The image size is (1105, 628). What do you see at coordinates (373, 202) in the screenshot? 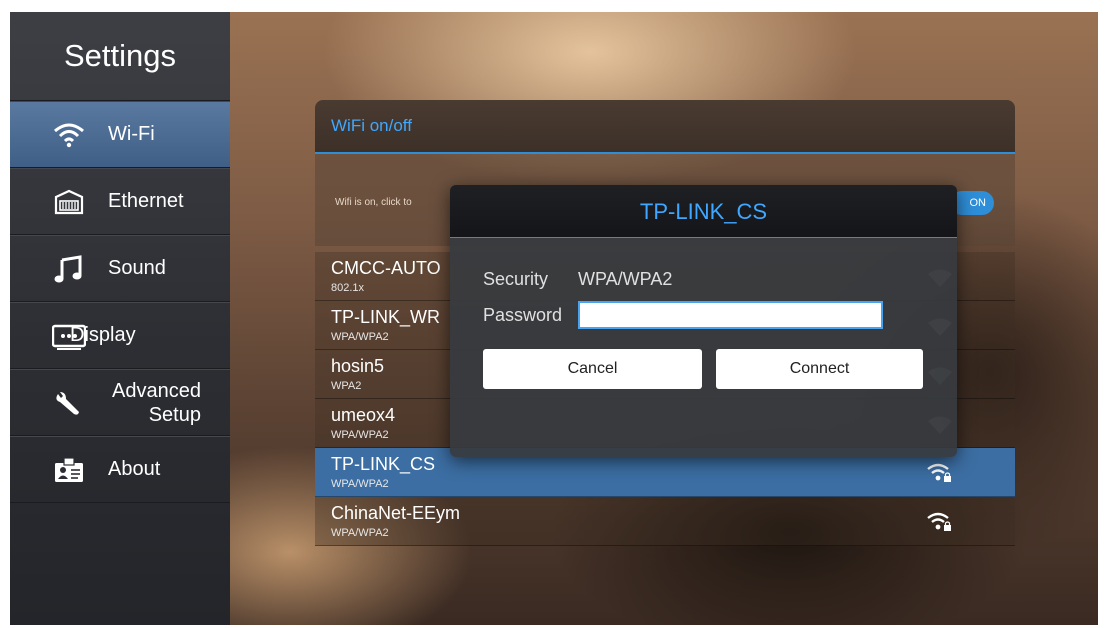
I see `wifi-hint-text: Wifi is on, click to` at bounding box center [373, 202].